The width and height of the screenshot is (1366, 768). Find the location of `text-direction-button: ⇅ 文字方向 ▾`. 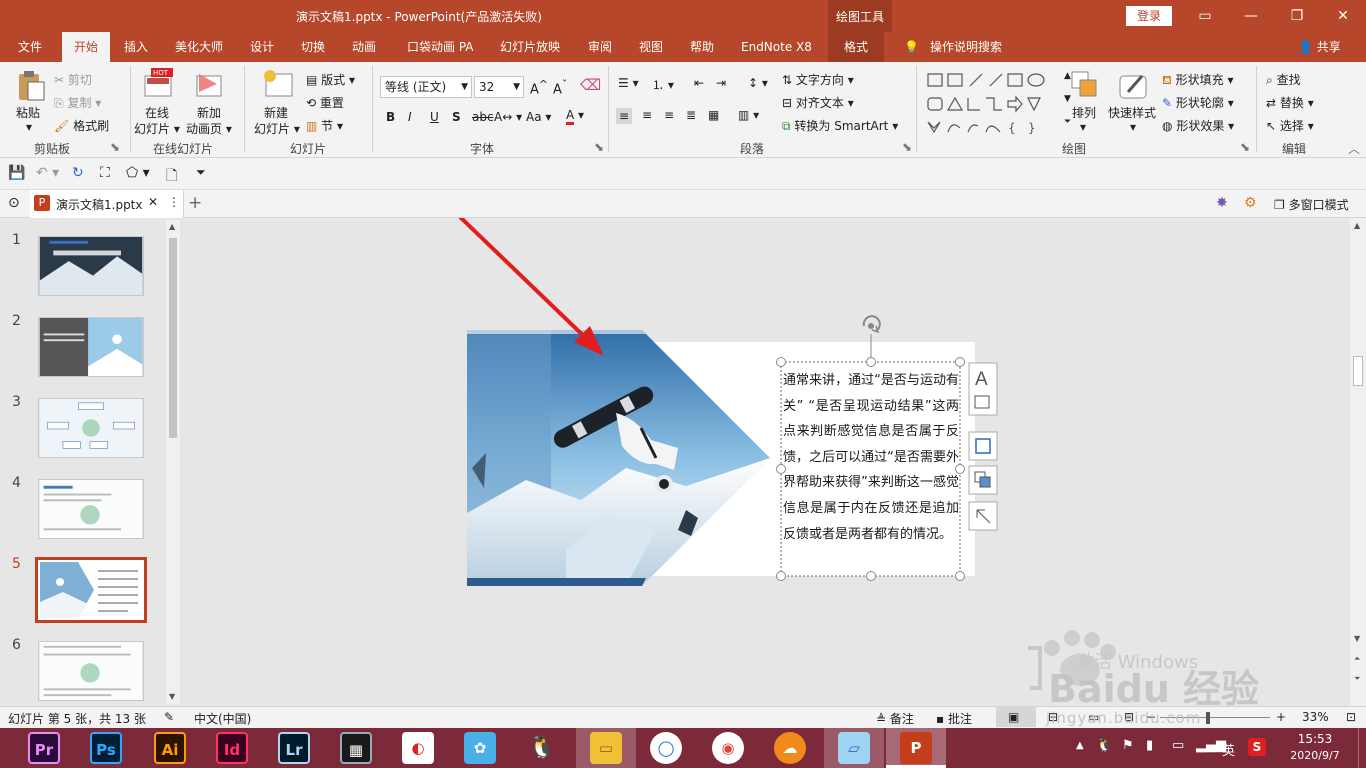

text-direction-button: ⇅ 文字方向 ▾ is located at coordinates (818, 79).